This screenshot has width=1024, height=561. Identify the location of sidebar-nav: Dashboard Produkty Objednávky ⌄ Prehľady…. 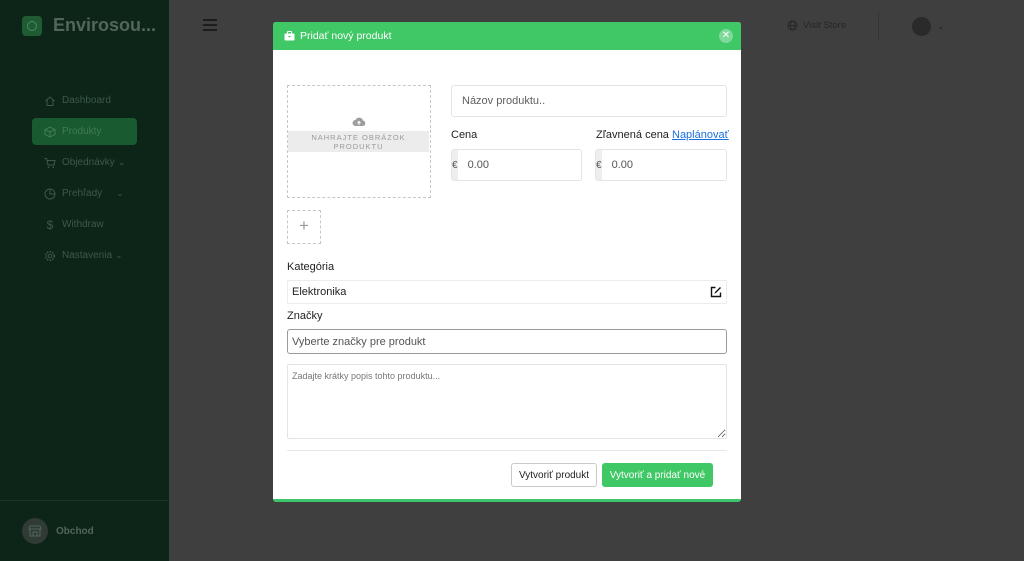
(92, 180).